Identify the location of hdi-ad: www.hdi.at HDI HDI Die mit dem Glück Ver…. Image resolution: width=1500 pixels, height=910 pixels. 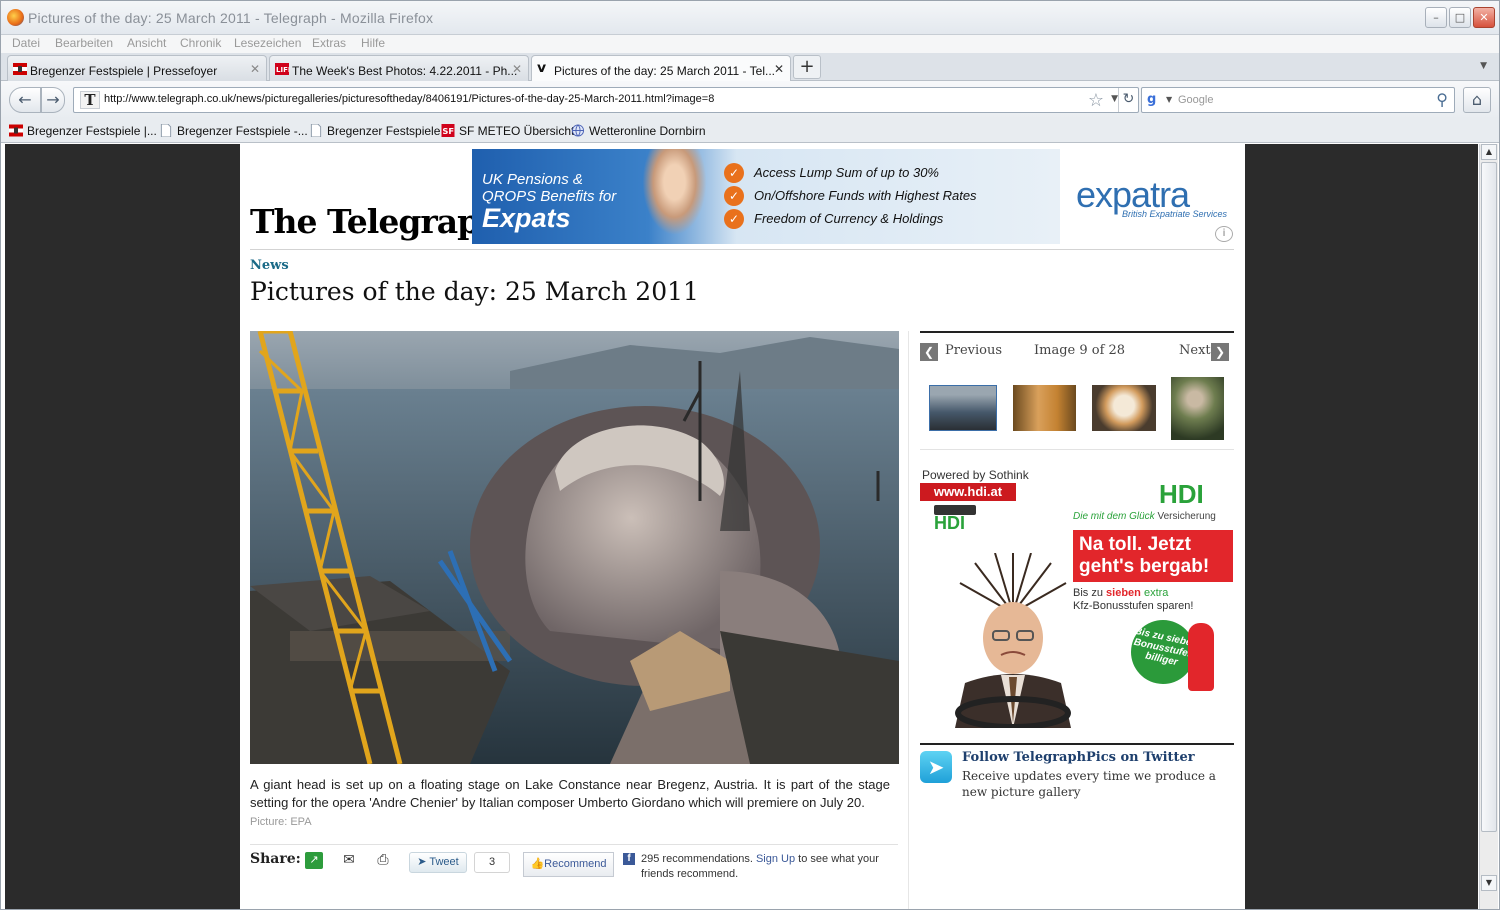
(1077, 605).